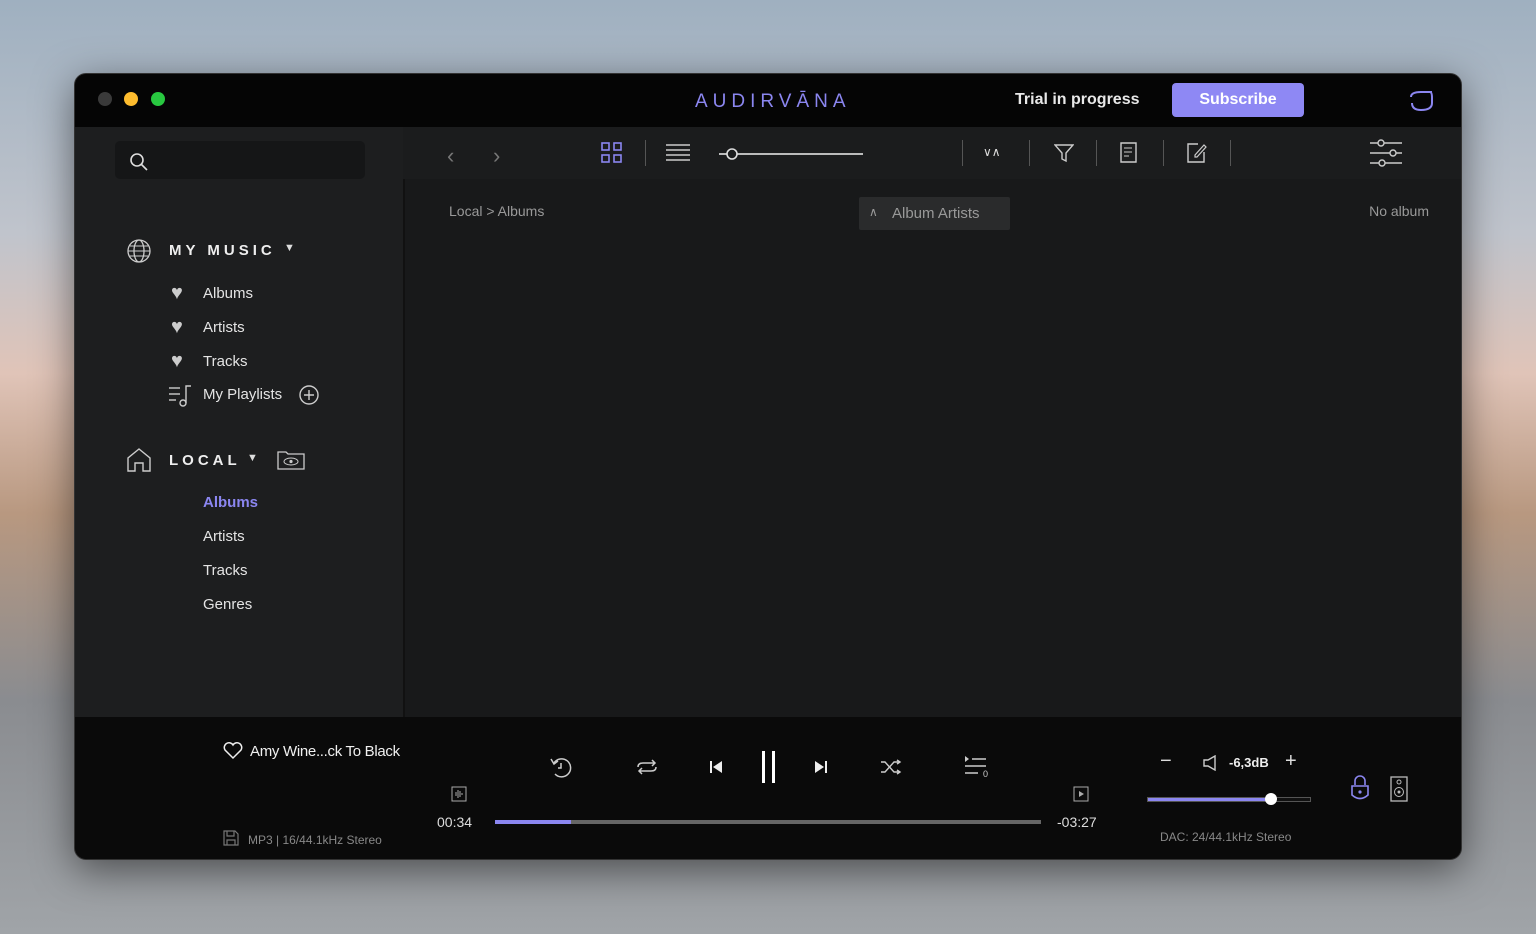 The height and width of the screenshot is (934, 1536). What do you see at coordinates (1421, 101) in the screenshot?
I see `remote-icon` at bounding box center [1421, 101].